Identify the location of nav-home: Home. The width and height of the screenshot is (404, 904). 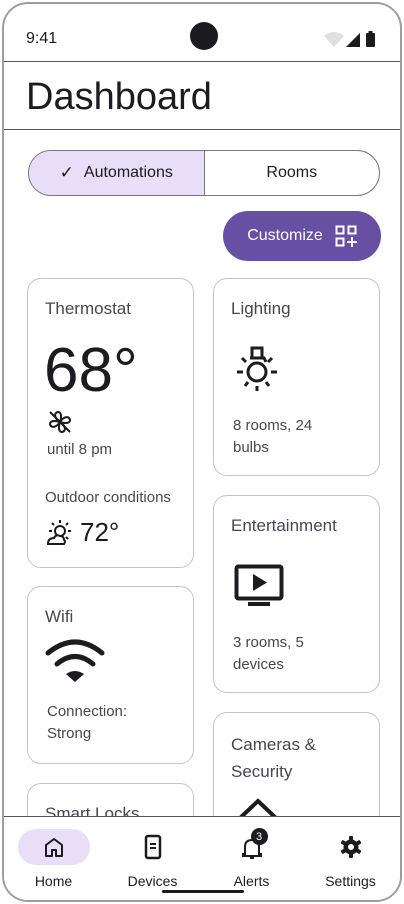
(53, 858).